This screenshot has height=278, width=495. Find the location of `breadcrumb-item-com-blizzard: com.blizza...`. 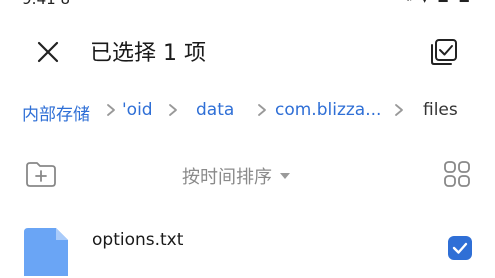

breadcrumb-item-com-blizzard: com.blizza... is located at coordinates (328, 110).